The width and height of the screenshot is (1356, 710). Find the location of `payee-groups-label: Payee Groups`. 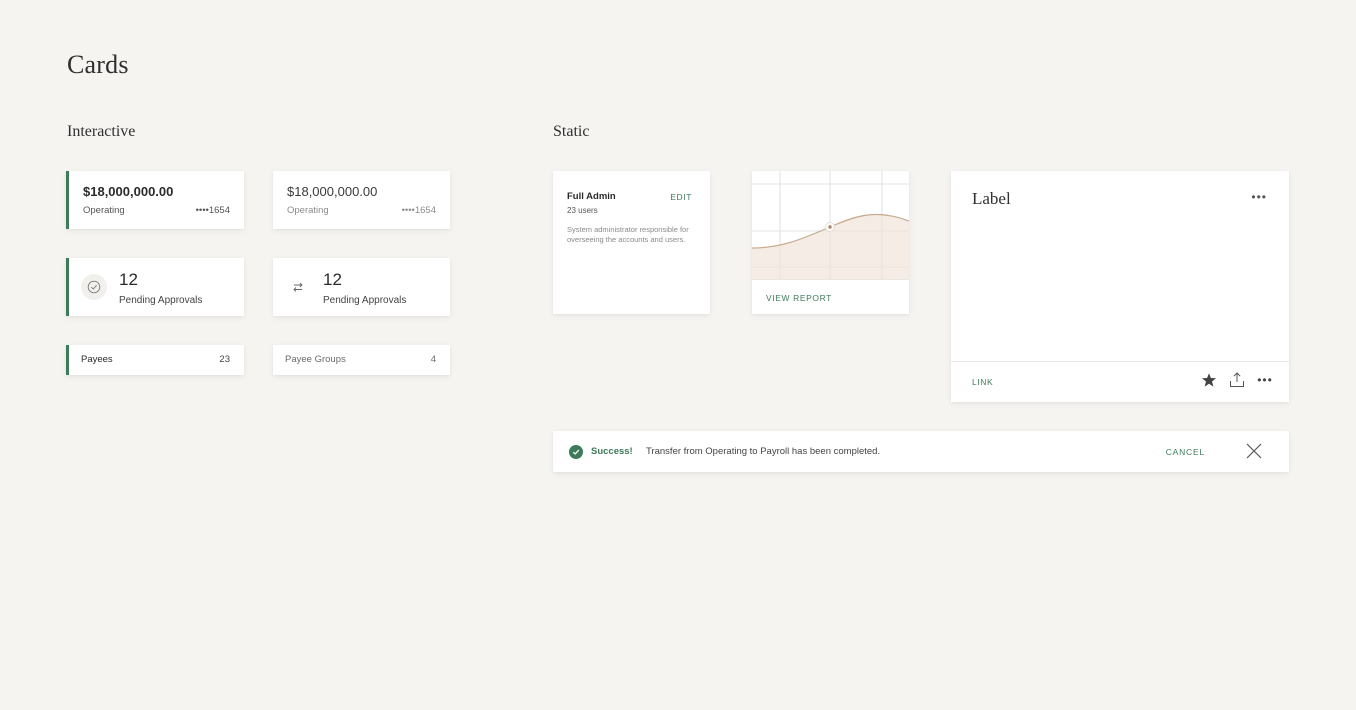

payee-groups-label: Payee Groups is located at coordinates (315, 359).